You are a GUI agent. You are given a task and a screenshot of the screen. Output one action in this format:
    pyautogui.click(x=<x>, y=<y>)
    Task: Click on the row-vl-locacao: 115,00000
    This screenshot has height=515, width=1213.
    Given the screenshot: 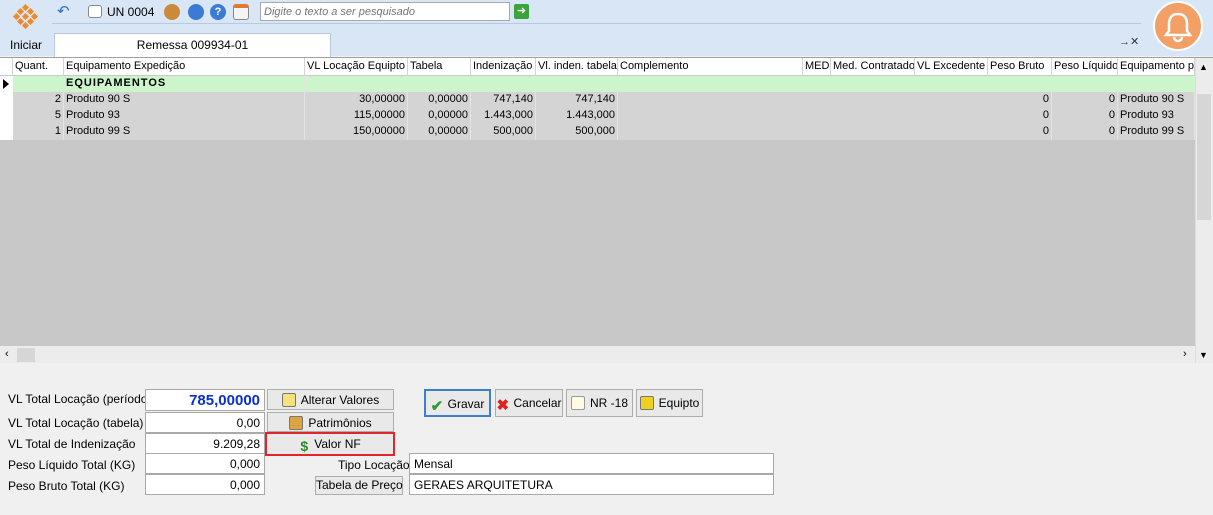 What is the action you would take?
    pyautogui.click(x=356, y=116)
    